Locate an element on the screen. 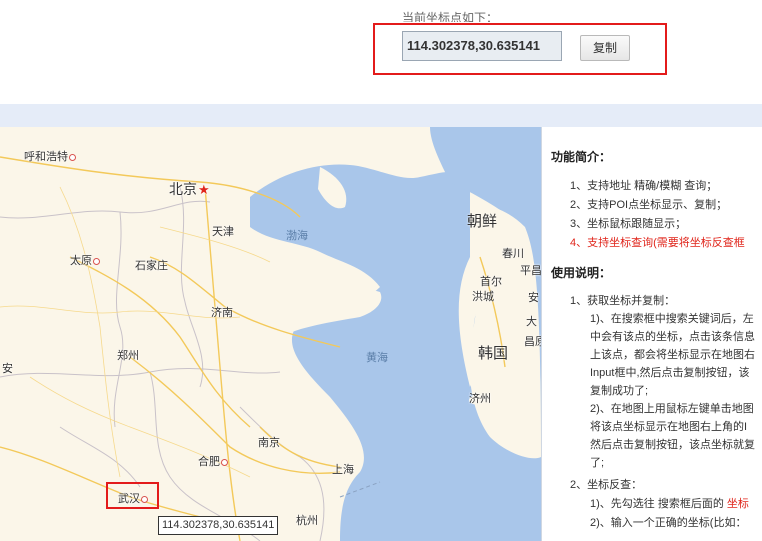  city-label: 天津 is located at coordinates (223, 232).